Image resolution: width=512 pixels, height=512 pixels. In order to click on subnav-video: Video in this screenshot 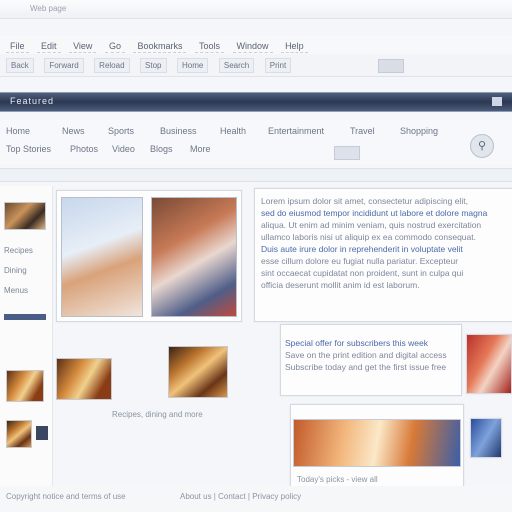, I will do `click(123, 149)`.